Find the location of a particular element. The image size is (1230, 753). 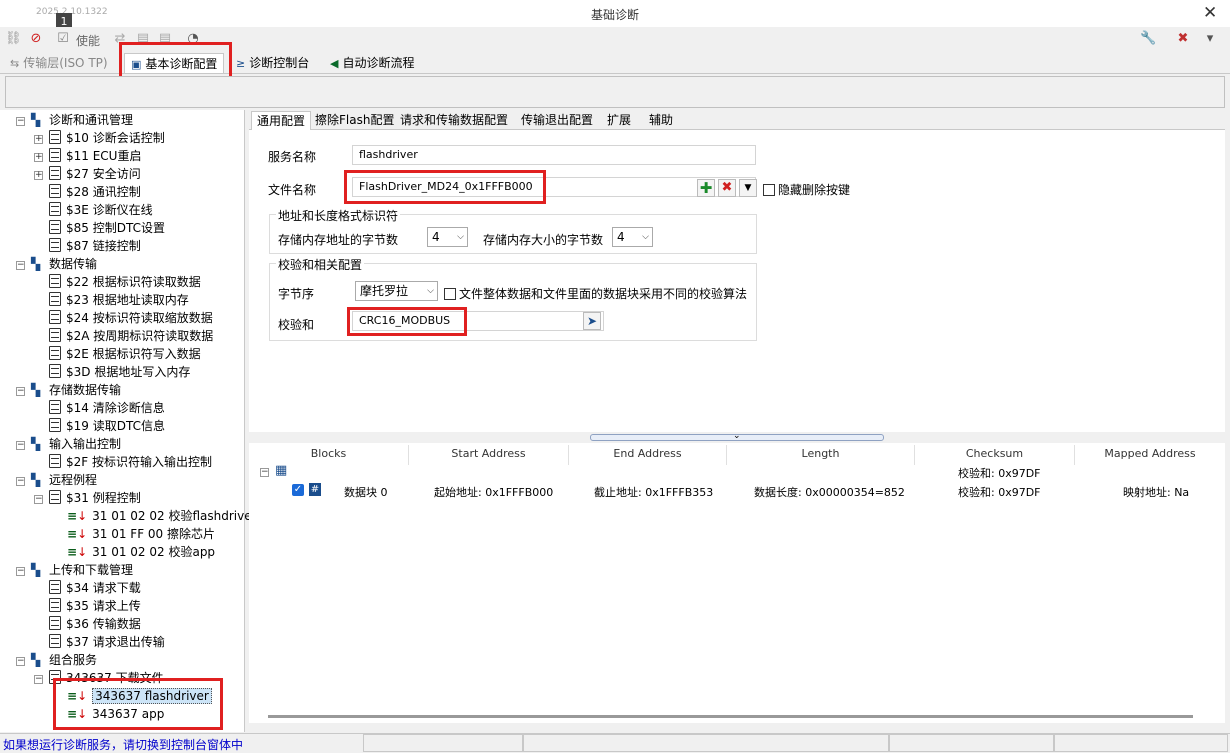

tree-node: $3D 根据地址写入内存 is located at coordinates (119, 372).